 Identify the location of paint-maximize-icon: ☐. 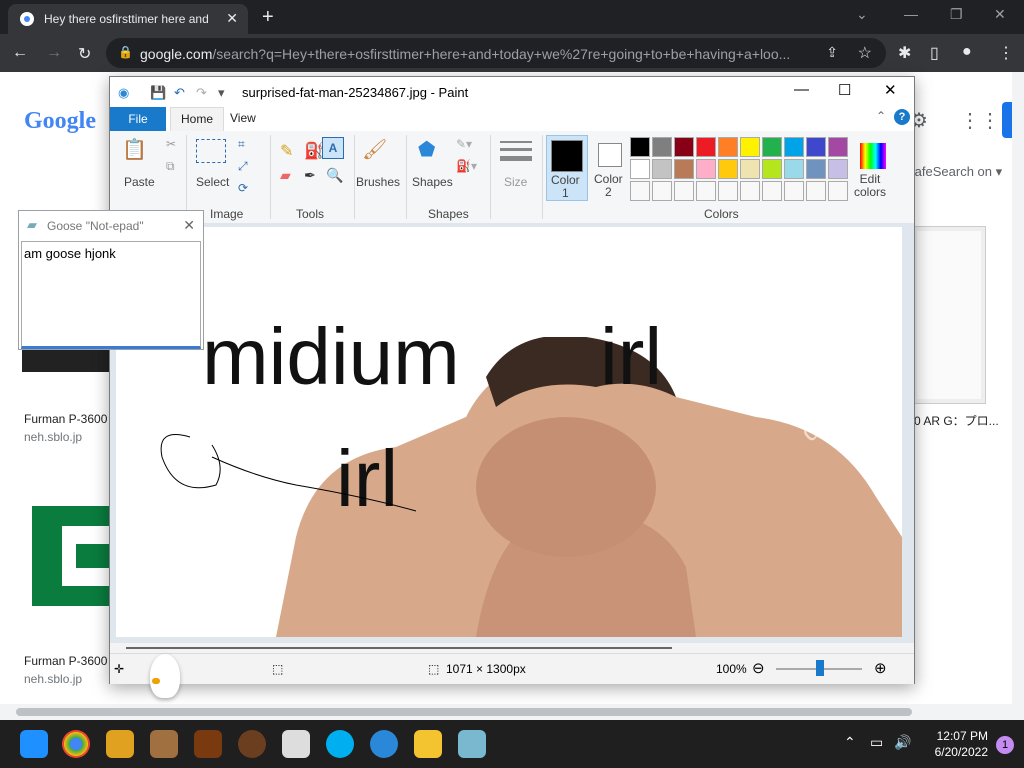
(844, 90).